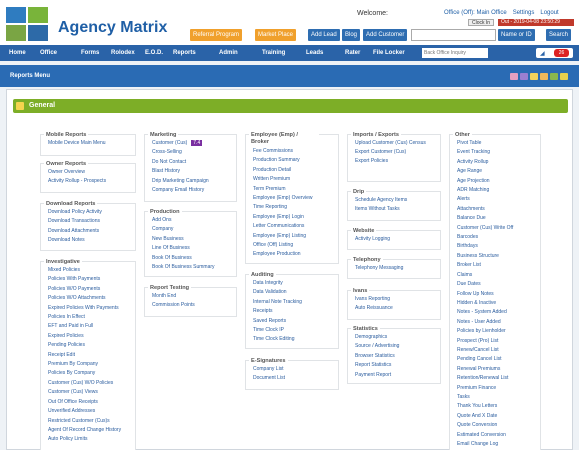 The width and height of the screenshot is (579, 450). I want to click on report-link: Add Ons, so click(194, 220).